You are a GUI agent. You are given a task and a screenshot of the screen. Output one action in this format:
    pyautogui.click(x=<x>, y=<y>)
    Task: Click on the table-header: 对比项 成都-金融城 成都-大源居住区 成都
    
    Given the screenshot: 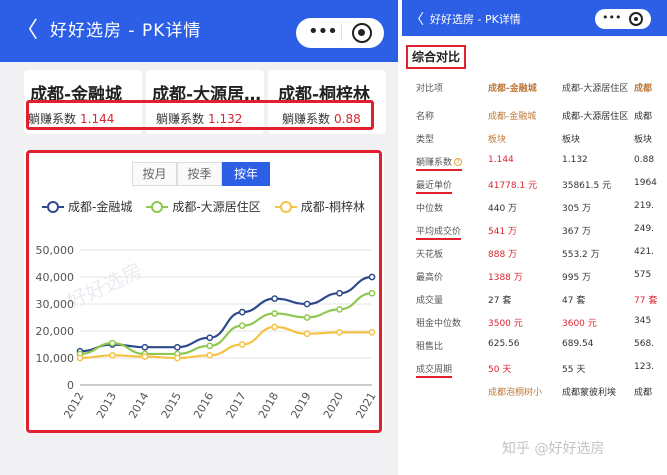 What is the action you would take?
    pyautogui.click(x=534, y=87)
    